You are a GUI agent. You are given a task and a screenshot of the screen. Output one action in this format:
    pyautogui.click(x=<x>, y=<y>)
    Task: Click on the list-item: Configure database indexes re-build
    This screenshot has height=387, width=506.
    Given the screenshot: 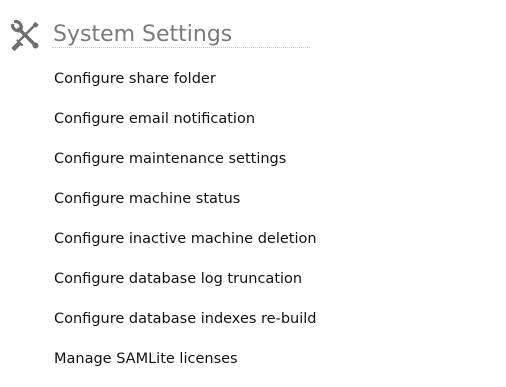 What is the action you would take?
    pyautogui.click(x=185, y=326)
    